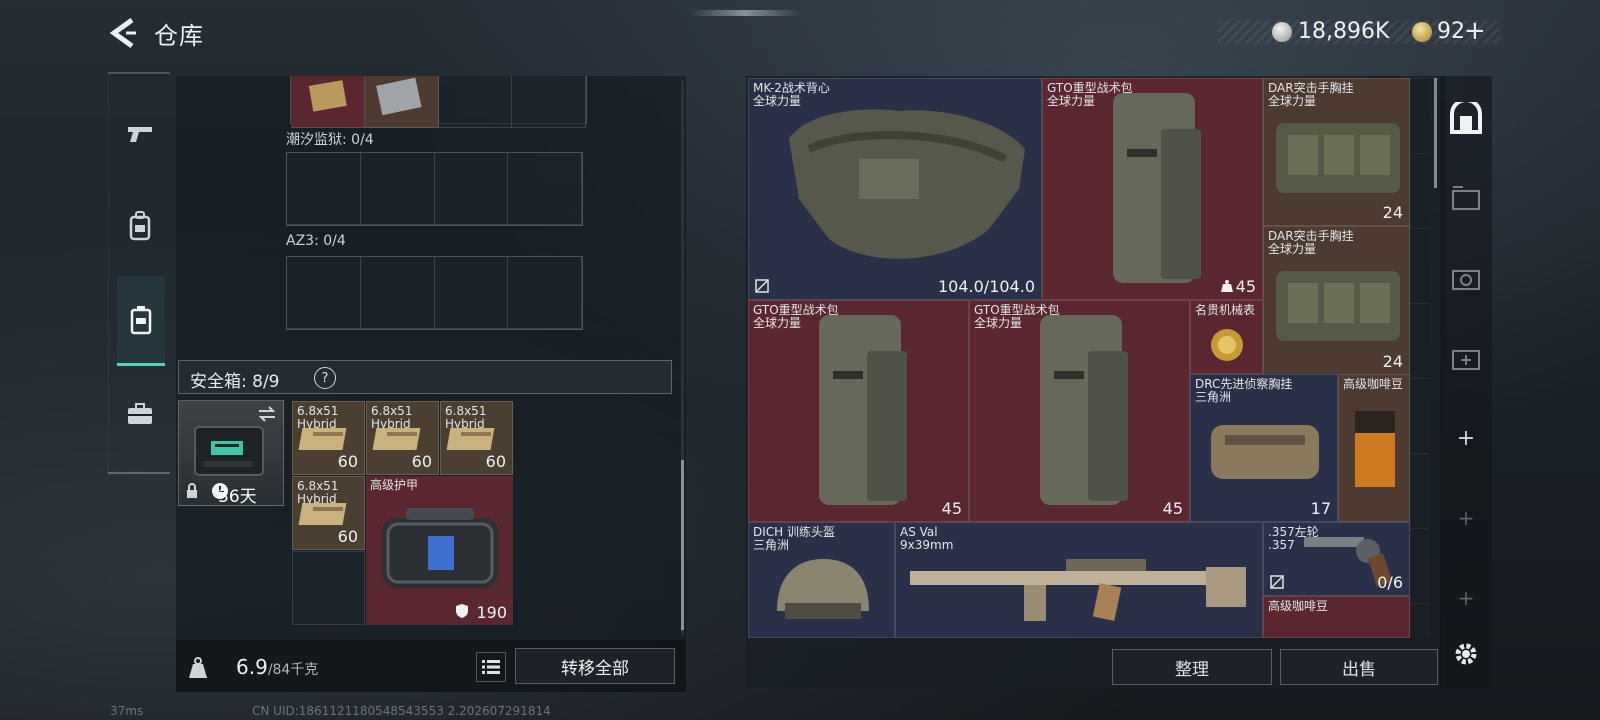 This screenshot has width=1600, height=720. Describe the element at coordinates (1451, 31) in the screenshot. I see `gold-balance: 92` at that location.